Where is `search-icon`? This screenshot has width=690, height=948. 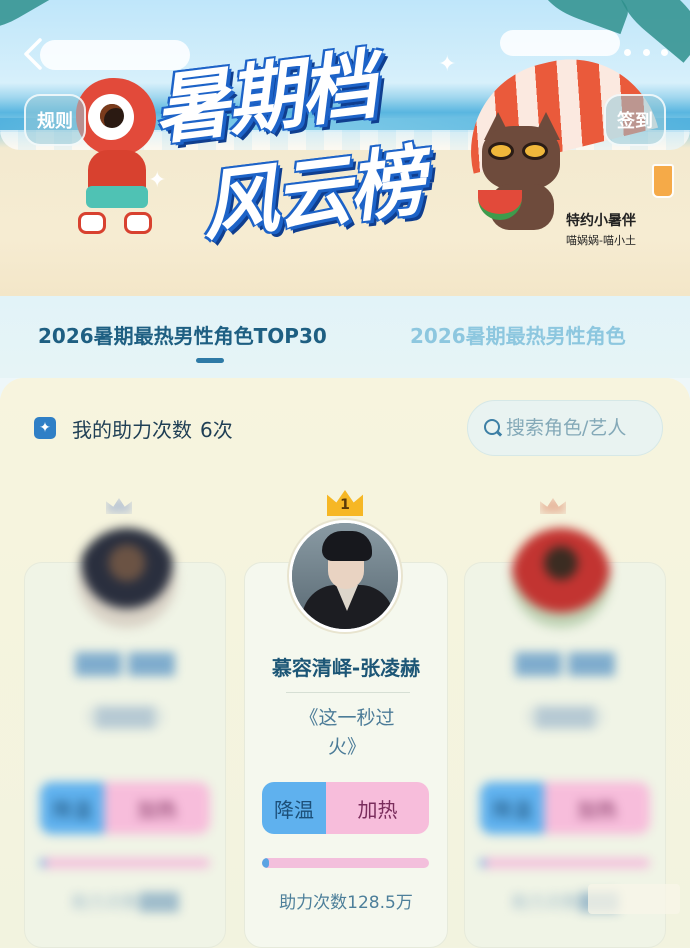
search-icon is located at coordinates (493, 428).